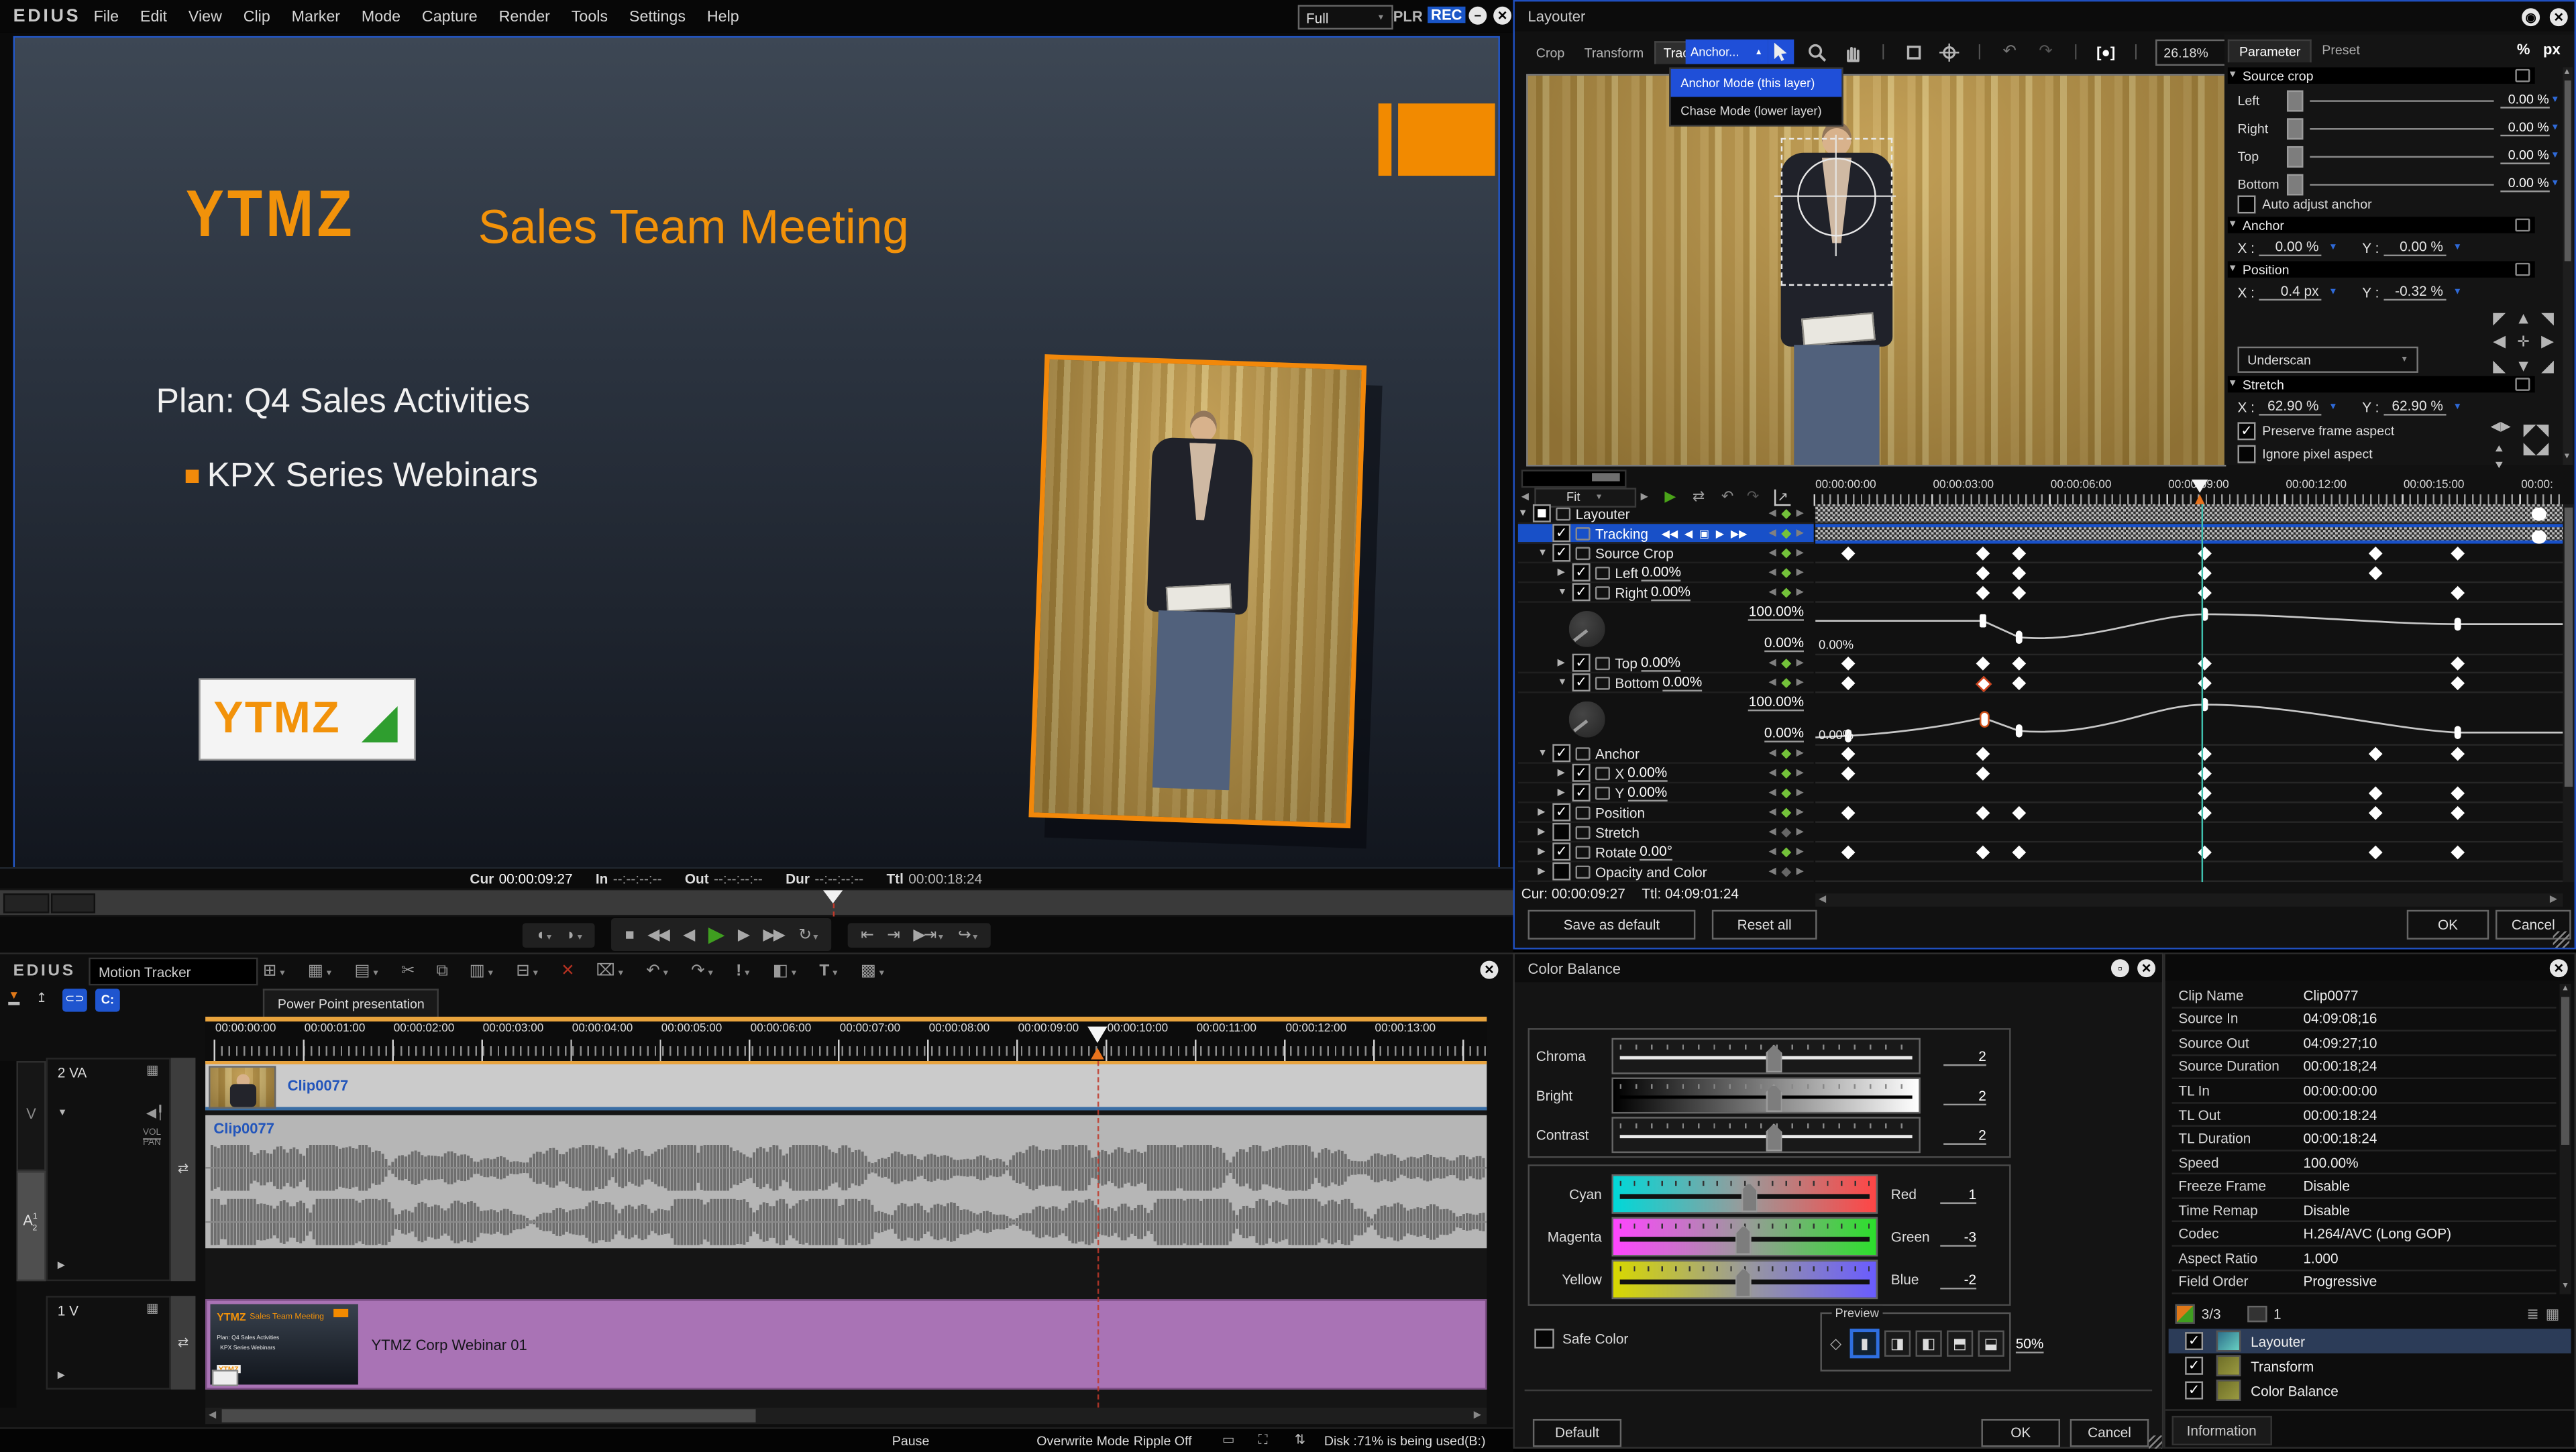  What do you see at coordinates (716, 935) in the screenshot?
I see `play-button: ▶` at bounding box center [716, 935].